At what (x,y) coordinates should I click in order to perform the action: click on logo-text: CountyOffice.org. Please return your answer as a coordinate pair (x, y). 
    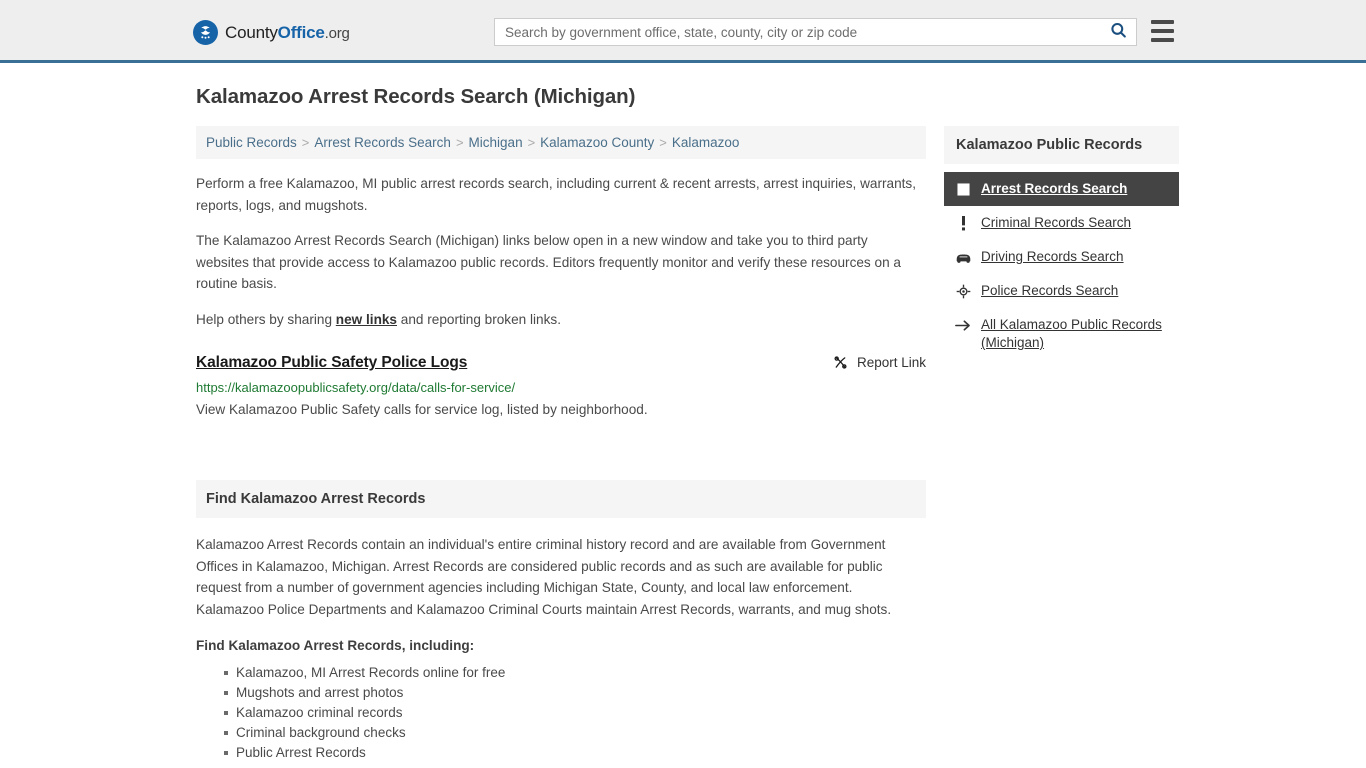
    Looking at the image, I should click on (287, 32).